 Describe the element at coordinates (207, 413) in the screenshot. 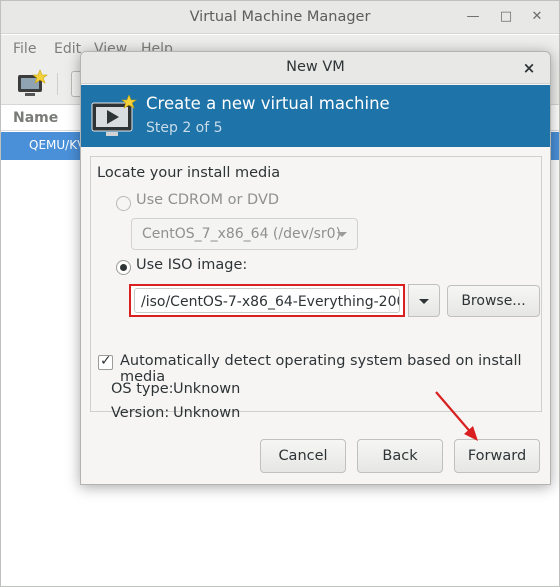

I see `version-value: Unknown` at that location.